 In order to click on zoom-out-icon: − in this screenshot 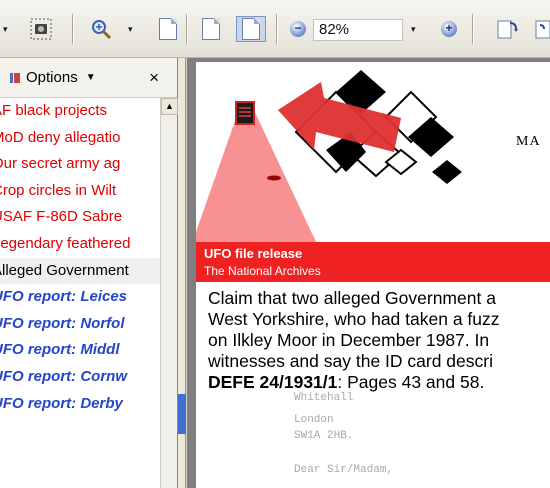, I will do `click(298, 29)`.